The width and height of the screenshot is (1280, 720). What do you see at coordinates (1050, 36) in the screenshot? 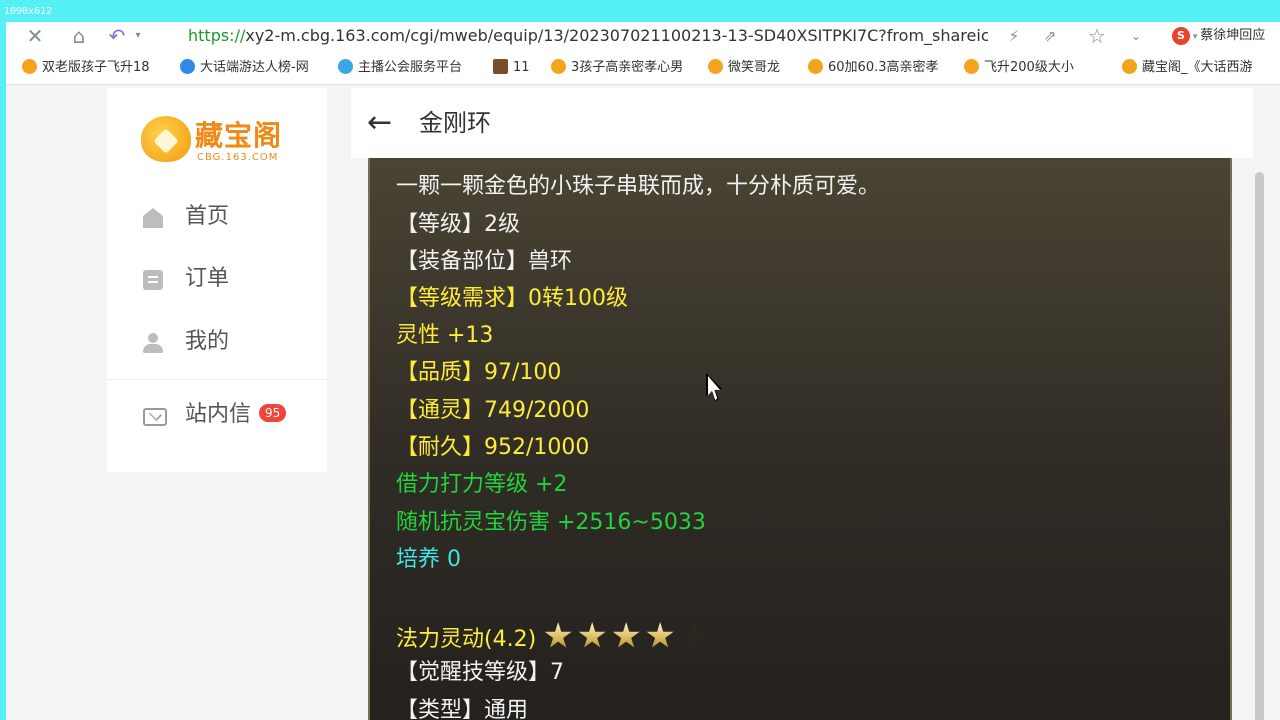
I see `share-icon: ⇗` at bounding box center [1050, 36].